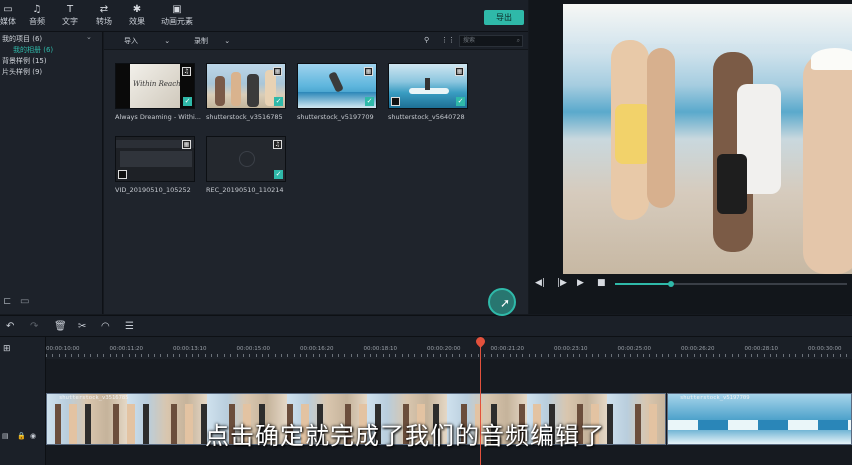 This screenshot has width=852, height=465. What do you see at coordinates (7, 349) in the screenshot?
I see `add-track-icon: ⊞` at bounding box center [7, 349].